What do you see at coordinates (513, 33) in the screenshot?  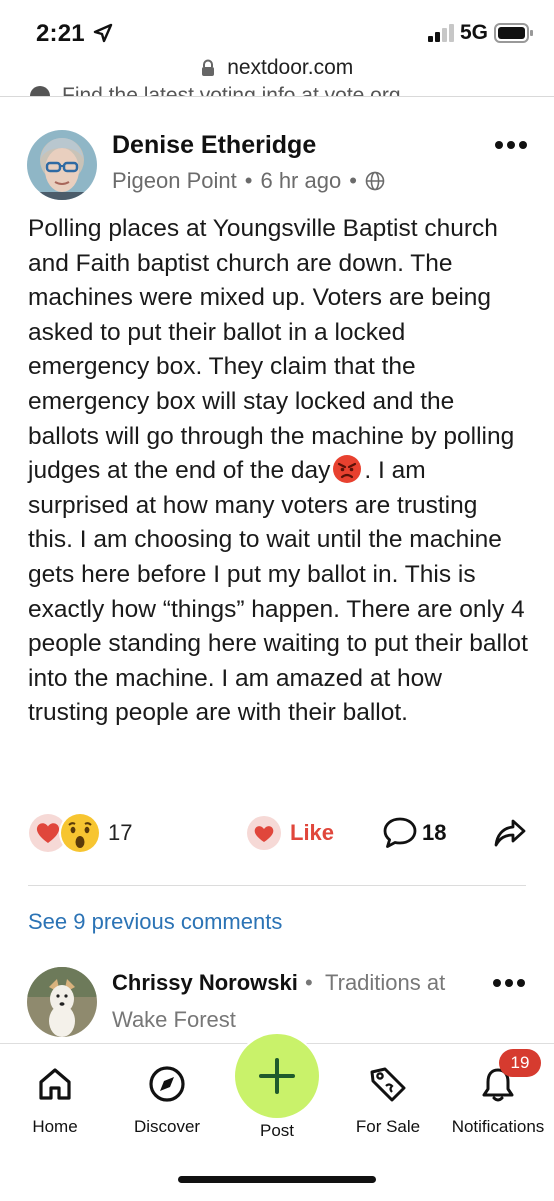 I see `battery-icon` at bounding box center [513, 33].